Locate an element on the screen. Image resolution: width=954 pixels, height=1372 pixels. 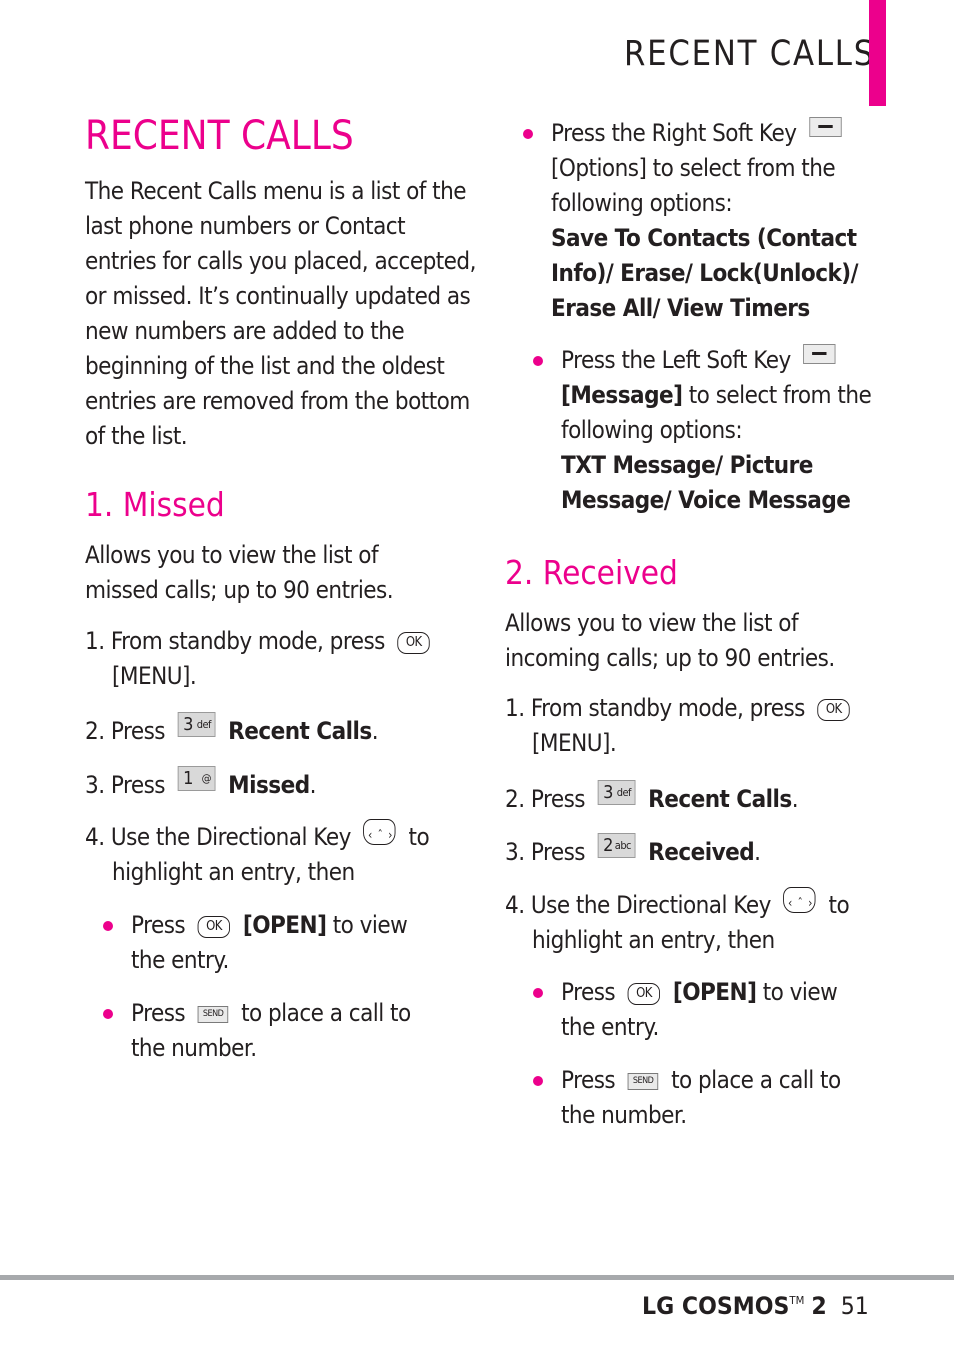
received-step-3: 3. Press 2 abc Received. is located at coordinates (633, 851).